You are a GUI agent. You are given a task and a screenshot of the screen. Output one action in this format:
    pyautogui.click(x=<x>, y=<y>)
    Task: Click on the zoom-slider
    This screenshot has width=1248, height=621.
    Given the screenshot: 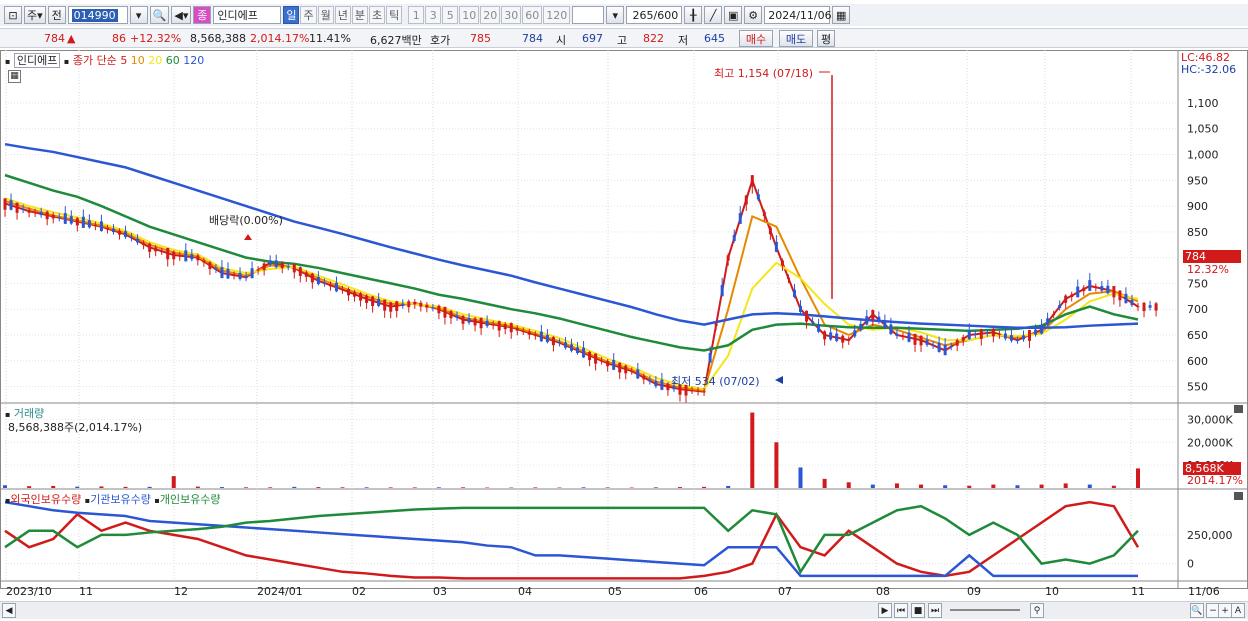 What is the action you would take?
    pyautogui.click(x=985, y=610)
    